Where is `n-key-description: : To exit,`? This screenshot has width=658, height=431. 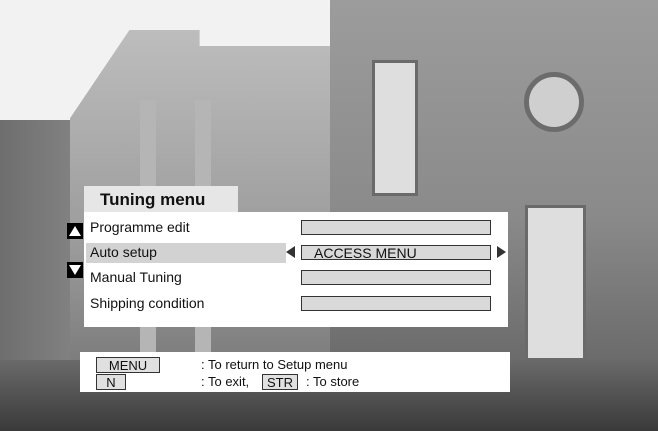 n-key-description: : To exit, is located at coordinates (225, 381).